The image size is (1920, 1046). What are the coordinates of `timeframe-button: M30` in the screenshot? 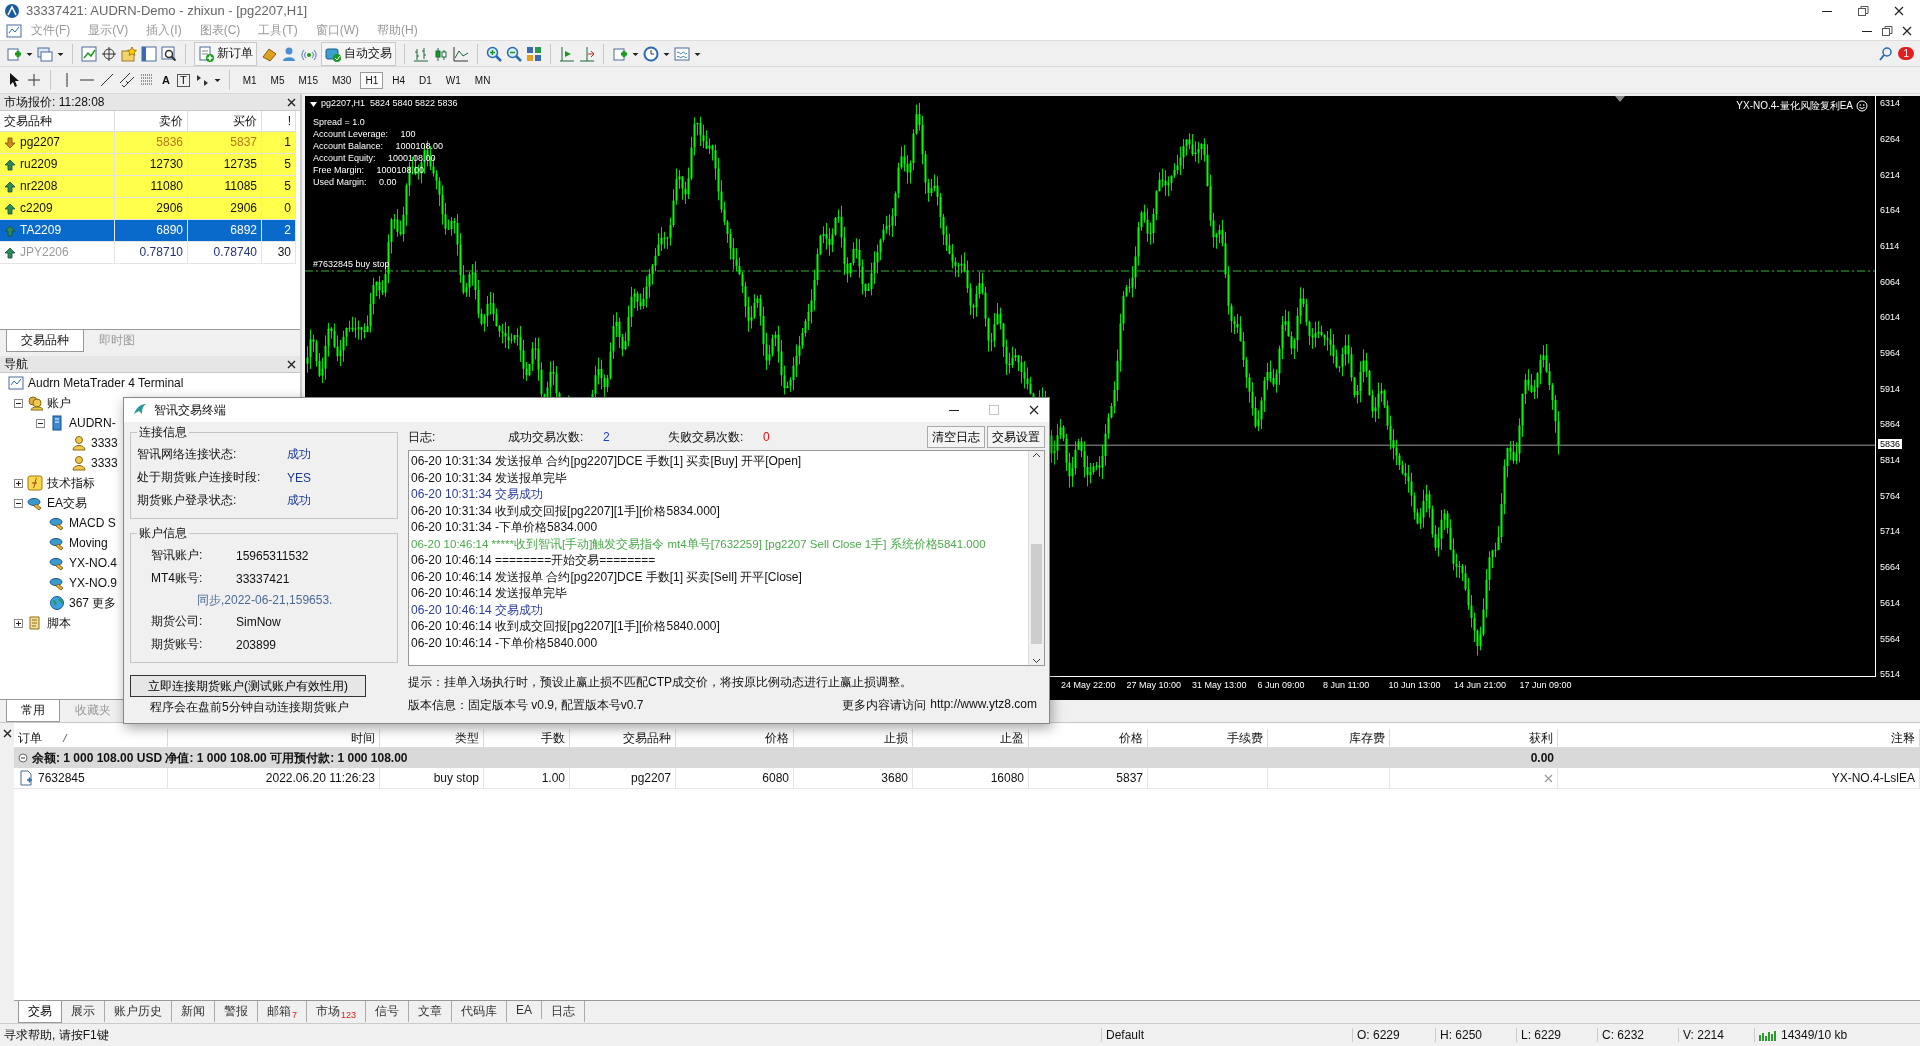 It's located at (341, 80).